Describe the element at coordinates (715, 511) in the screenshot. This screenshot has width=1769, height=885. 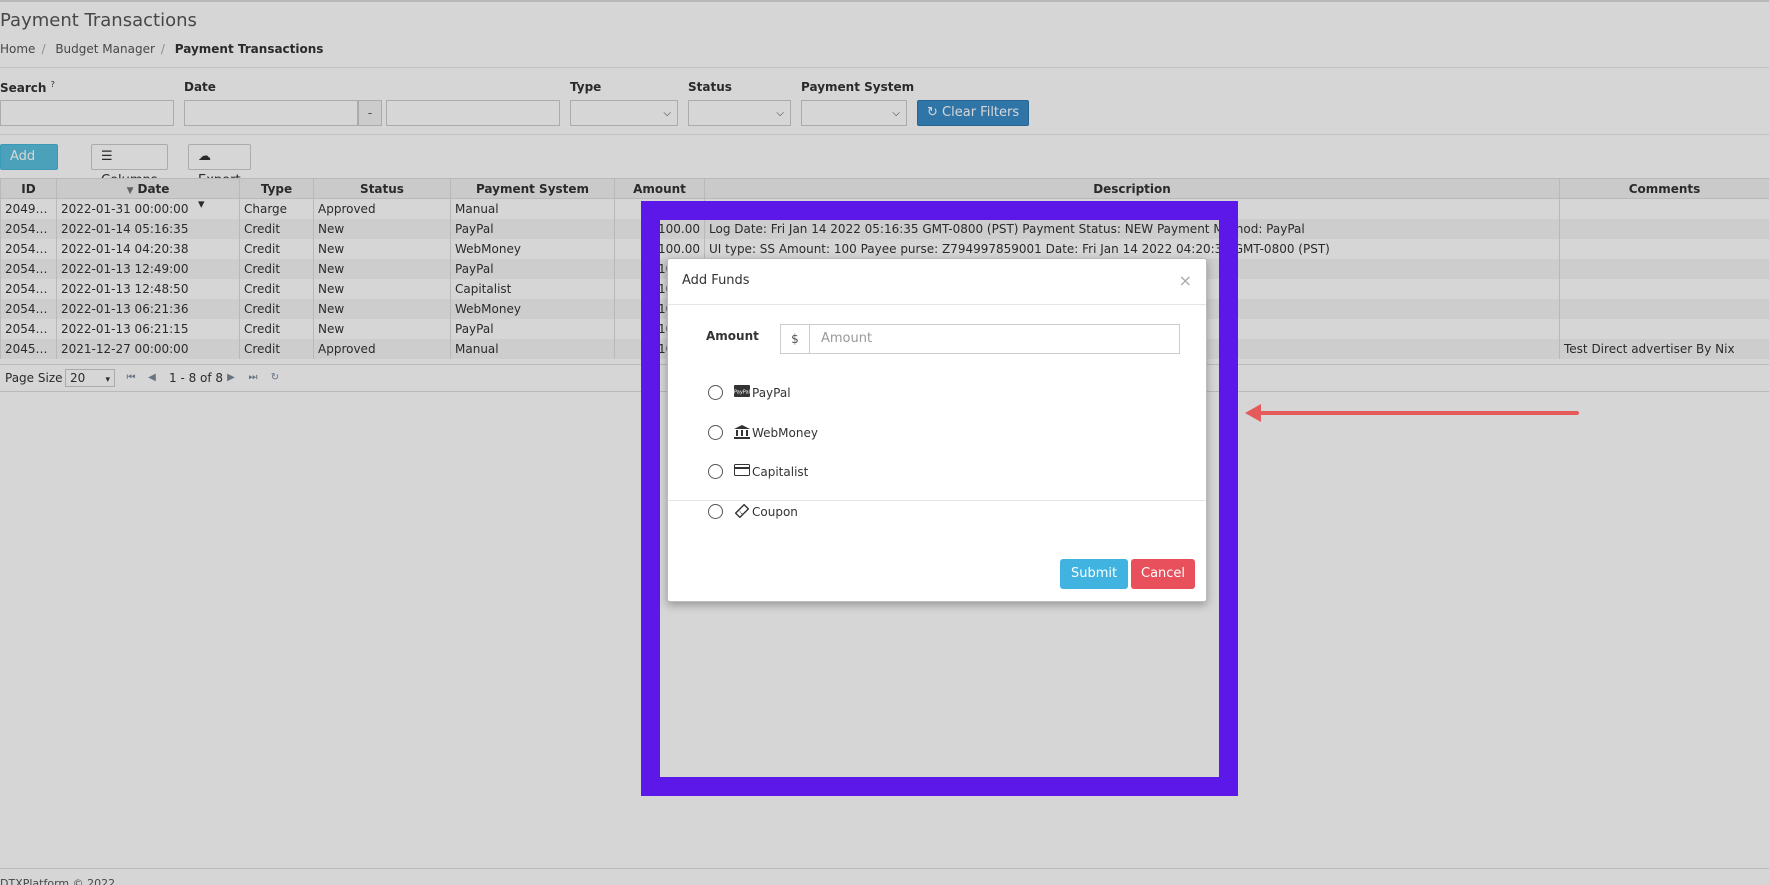
I see `radio-coupon` at that location.